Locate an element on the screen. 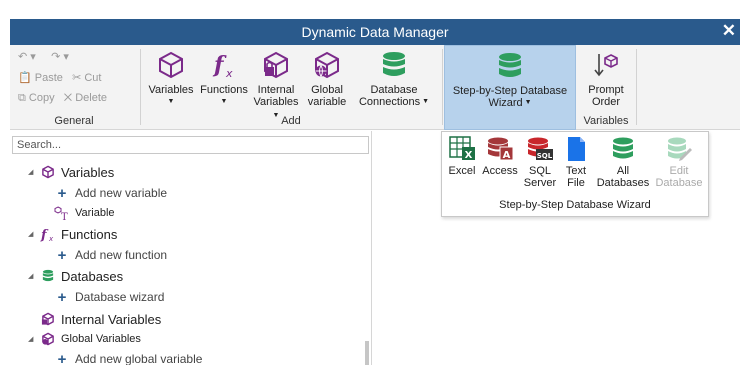 The width and height of the screenshot is (740, 365). excel-option: X Excel is located at coordinates (462, 156).